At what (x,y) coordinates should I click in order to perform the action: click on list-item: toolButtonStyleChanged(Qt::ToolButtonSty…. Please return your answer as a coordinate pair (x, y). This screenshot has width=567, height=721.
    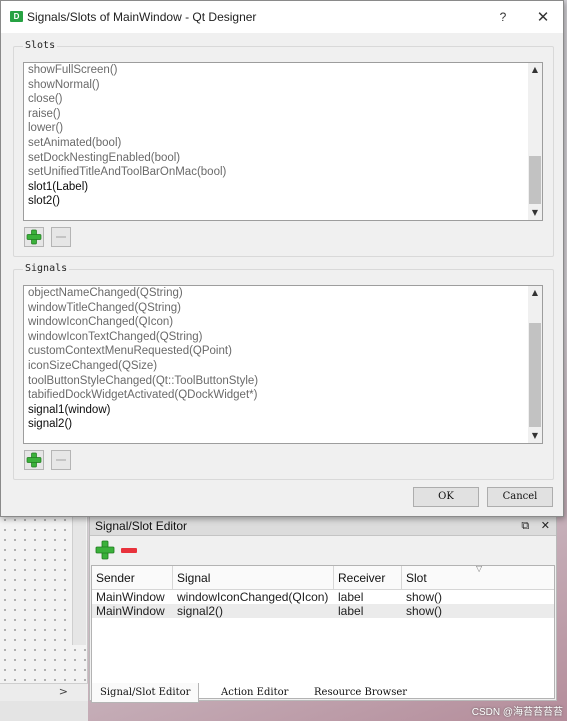
    Looking at the image, I should click on (277, 381).